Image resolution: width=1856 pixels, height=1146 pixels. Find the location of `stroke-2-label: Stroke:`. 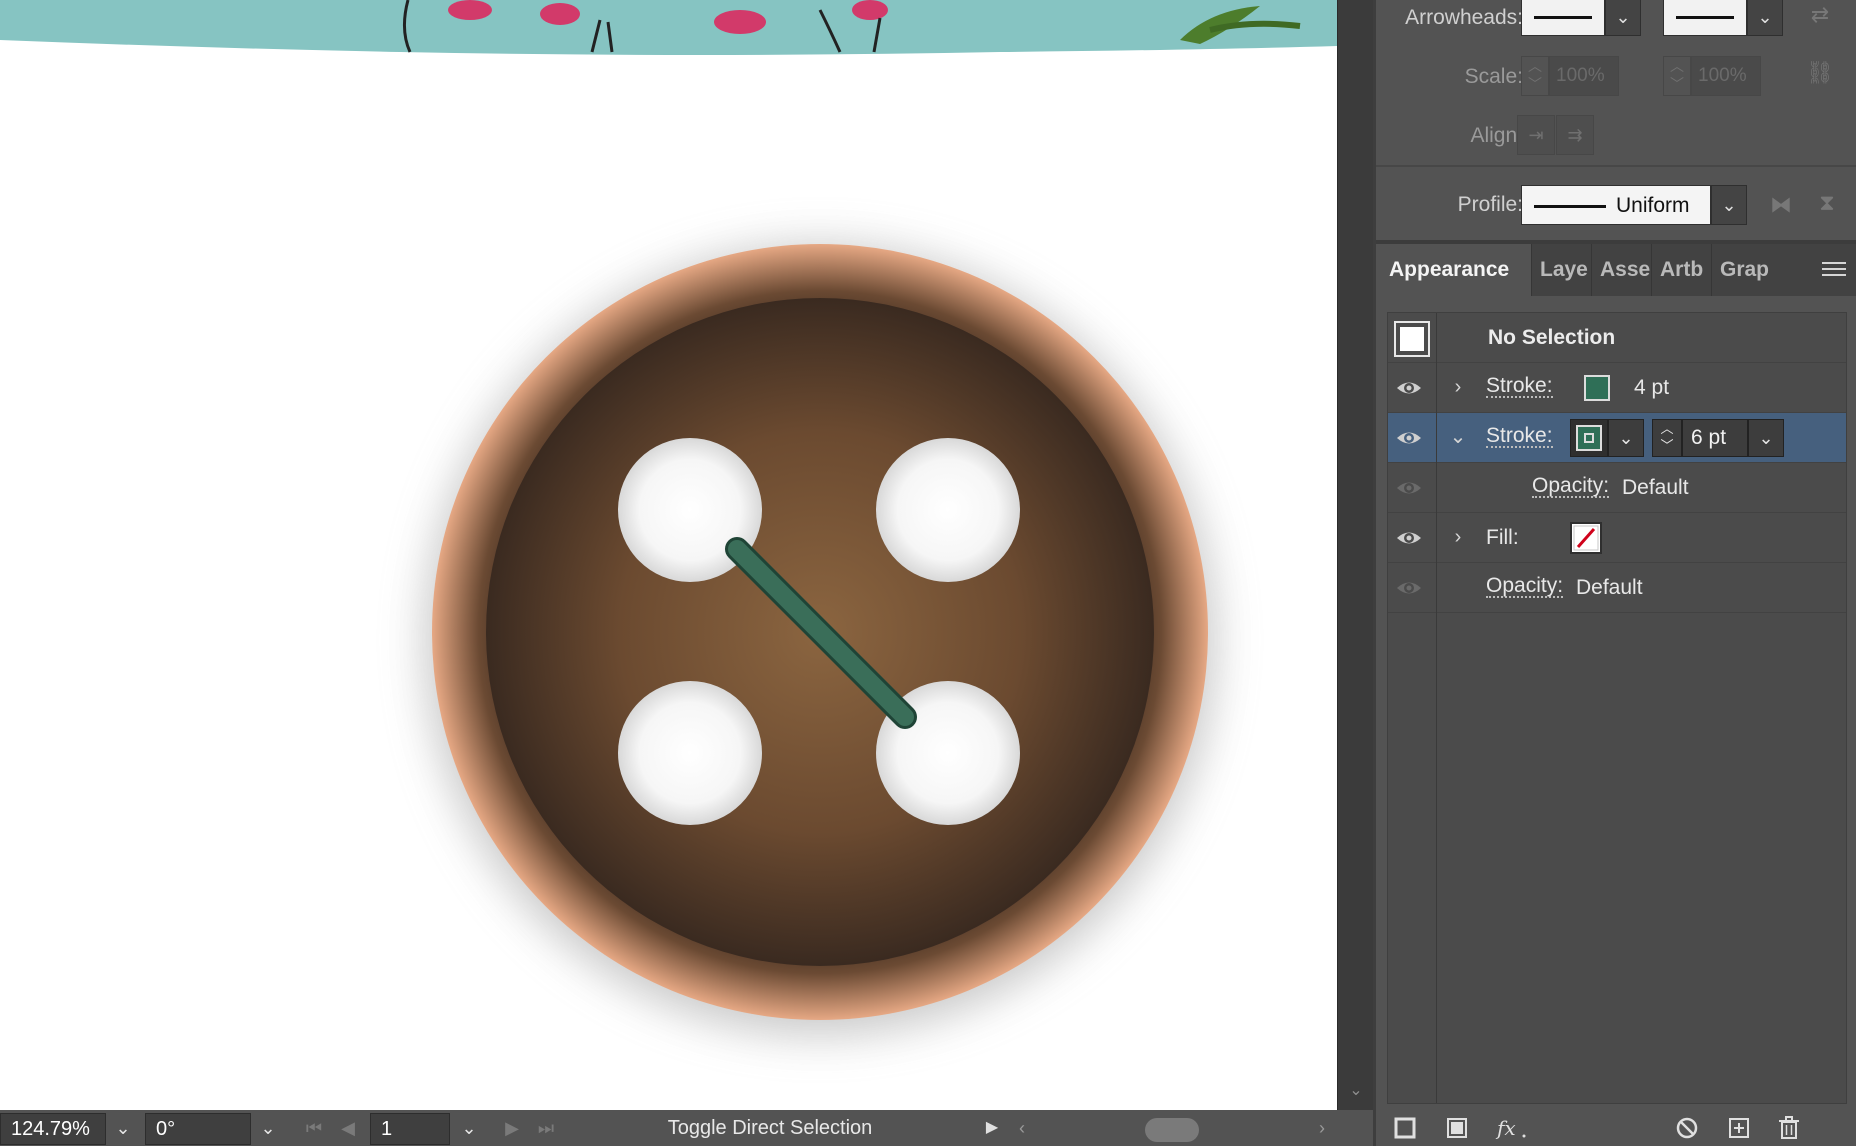

stroke-2-label: Stroke: is located at coordinates (1519, 436).